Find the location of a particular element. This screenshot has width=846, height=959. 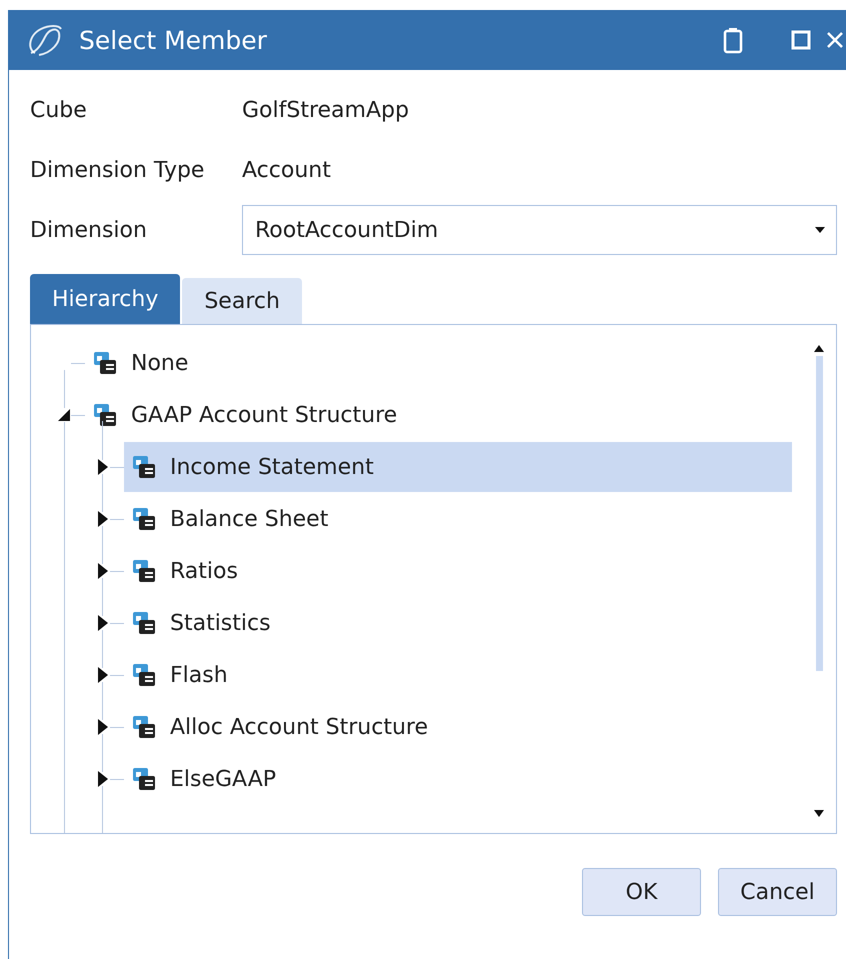

tab: Search is located at coordinates (242, 301).